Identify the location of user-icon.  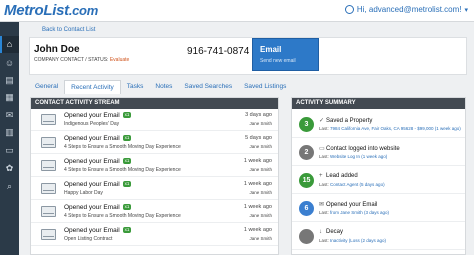
(349, 9).